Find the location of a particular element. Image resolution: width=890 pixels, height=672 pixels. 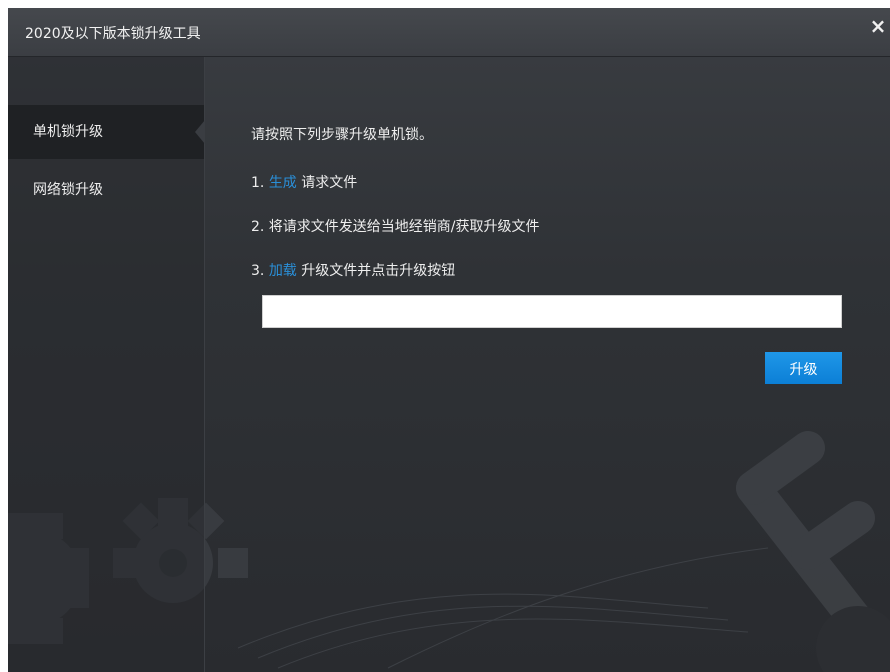

sidebar-item-network-lock: 网络锁升级 is located at coordinates (106, 190).